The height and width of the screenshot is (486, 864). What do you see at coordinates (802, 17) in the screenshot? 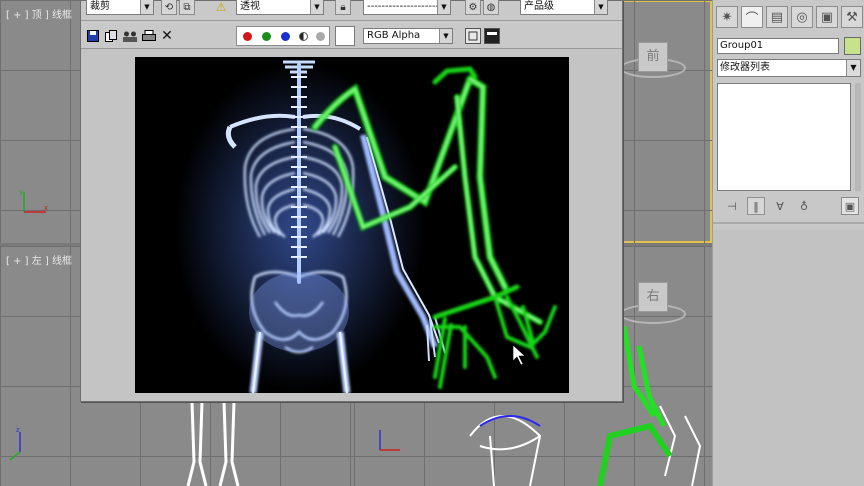
I see `motion-tab-icon: ◎` at bounding box center [802, 17].